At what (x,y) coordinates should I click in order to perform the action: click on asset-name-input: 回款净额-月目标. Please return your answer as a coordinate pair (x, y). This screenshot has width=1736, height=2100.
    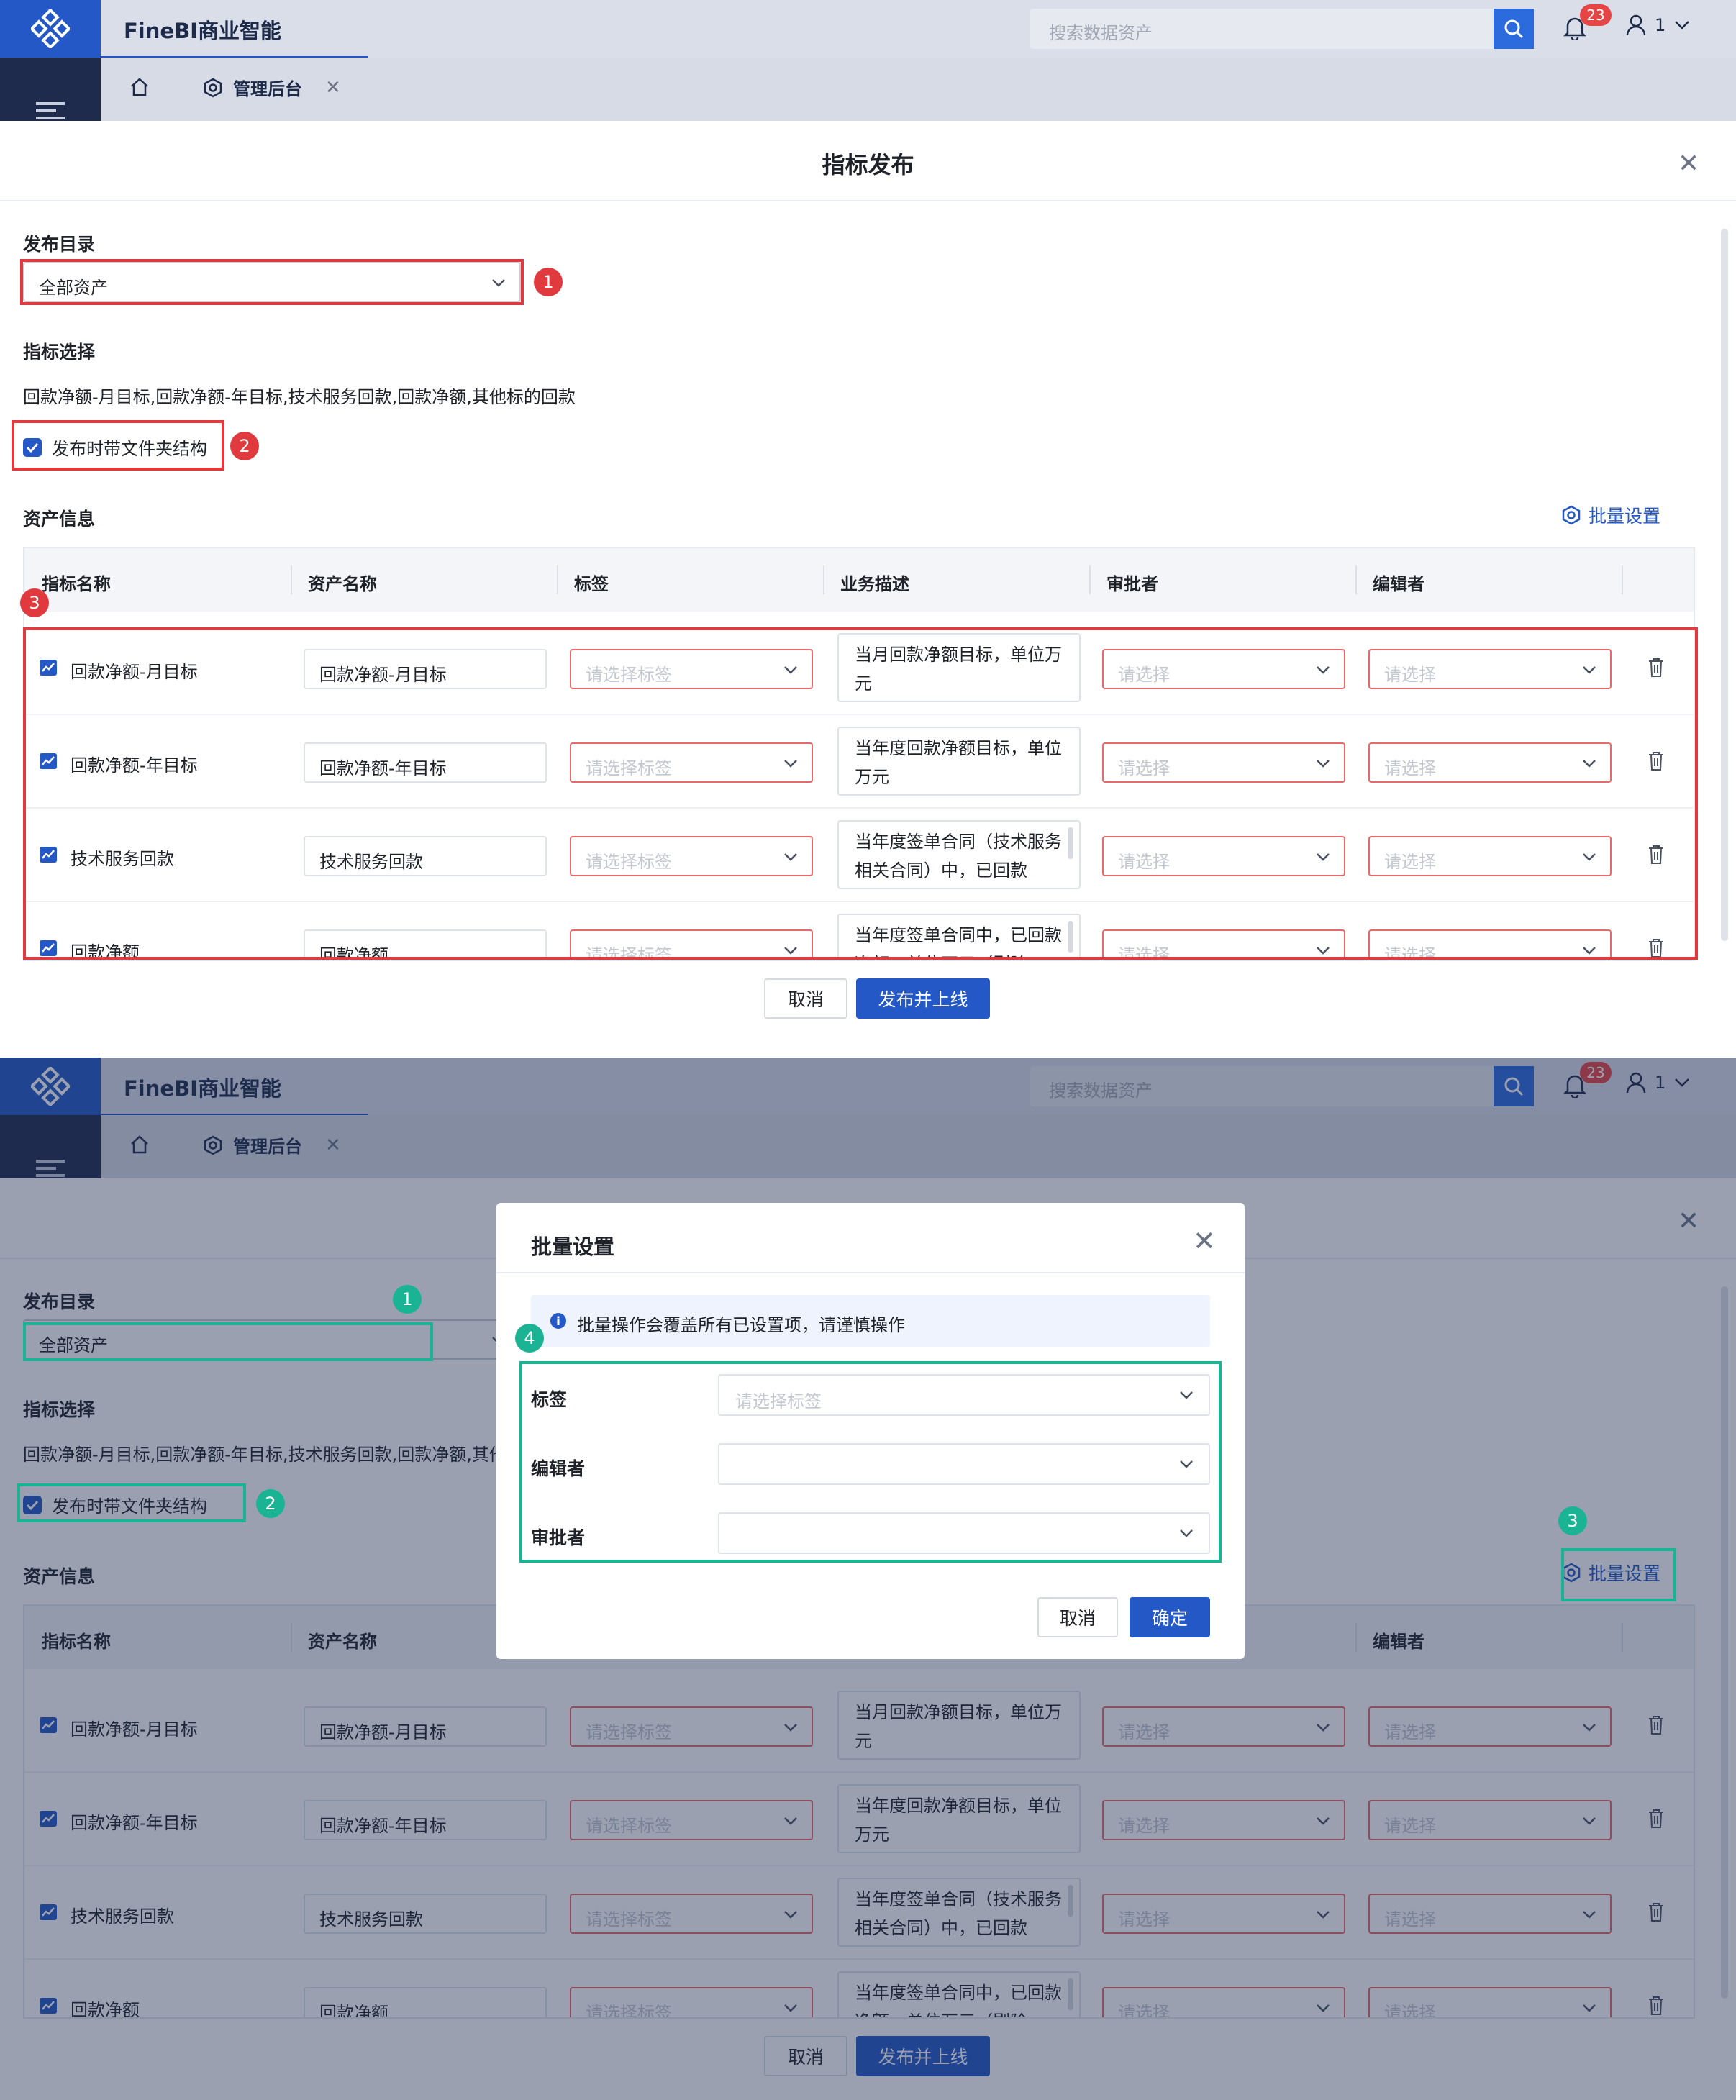
    Looking at the image, I should click on (425, 669).